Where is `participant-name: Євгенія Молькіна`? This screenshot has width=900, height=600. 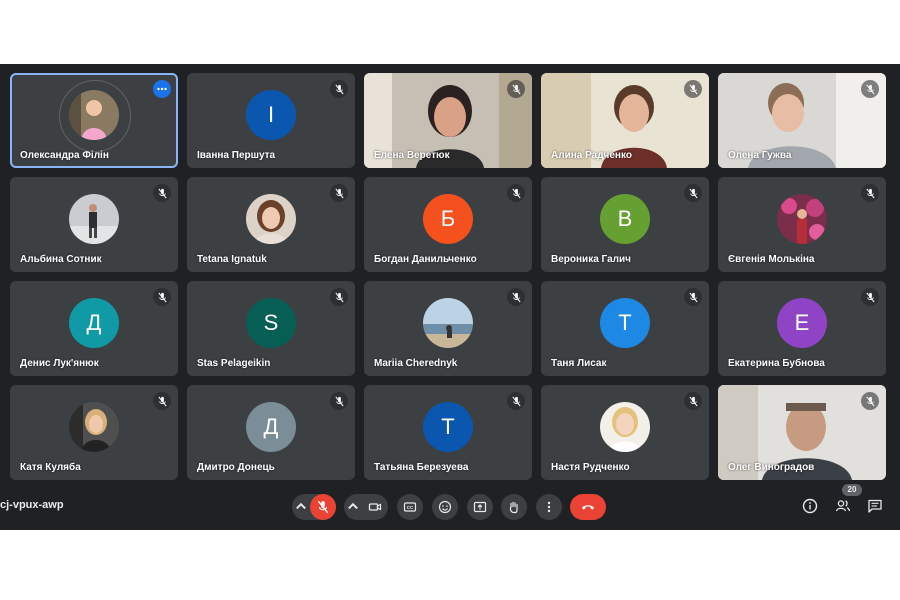
participant-name: Євгенія Молькіна is located at coordinates (771, 259).